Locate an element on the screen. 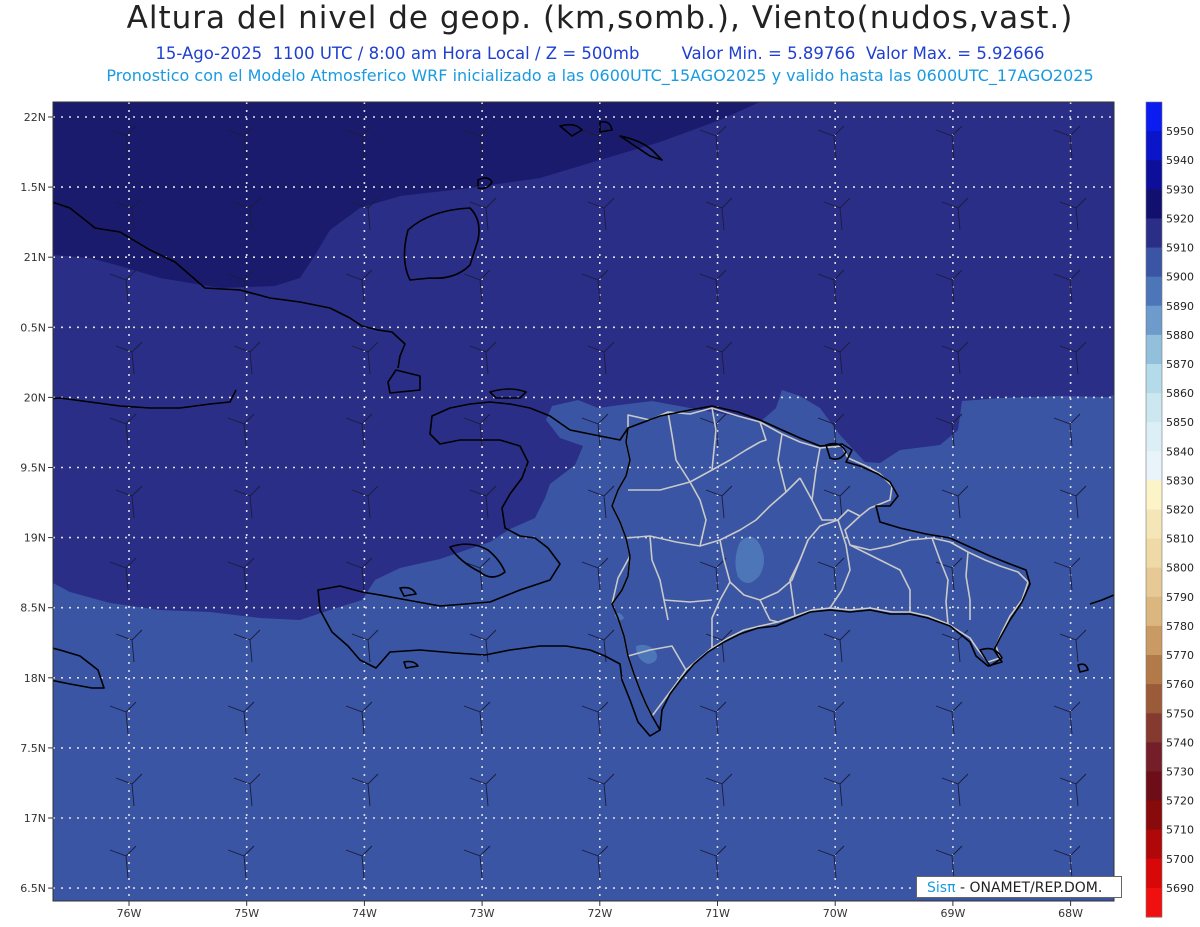 The height and width of the screenshot is (927, 1200). colorbar-label: 5810 is located at coordinates (1180, 539).